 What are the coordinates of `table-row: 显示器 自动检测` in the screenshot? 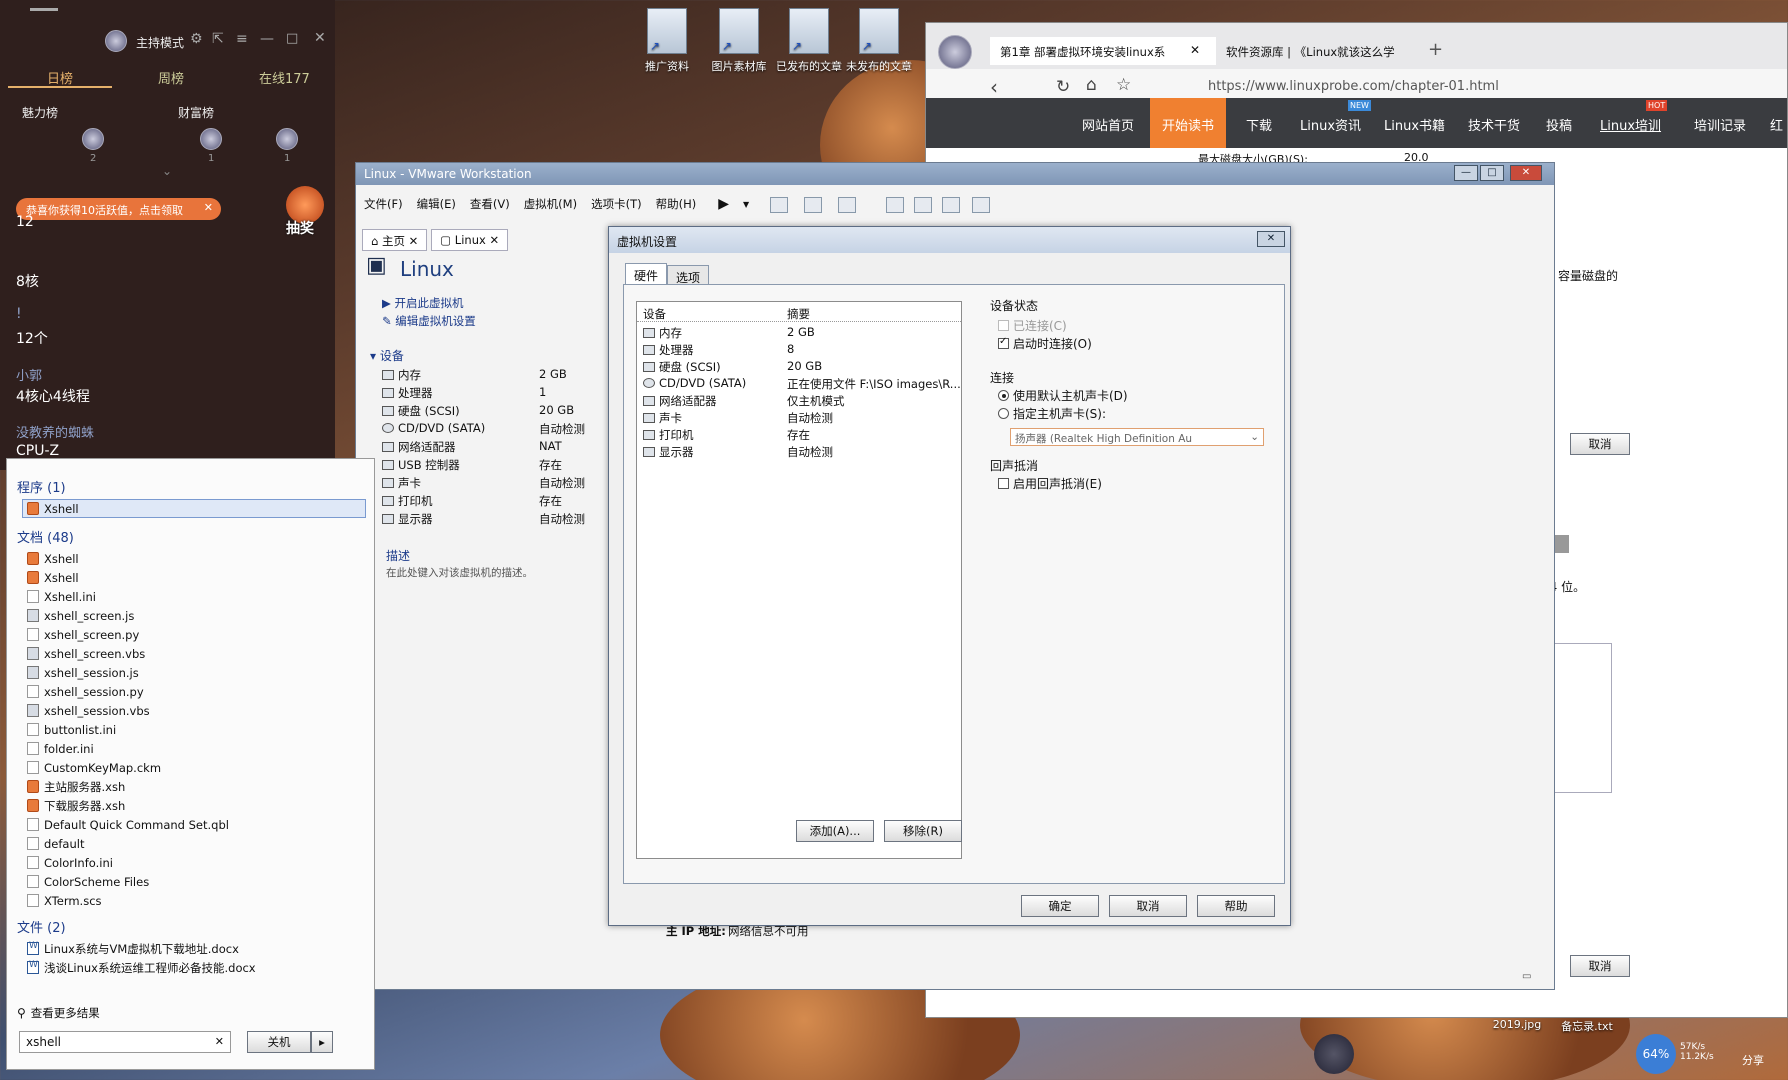 It's located at (799, 451).